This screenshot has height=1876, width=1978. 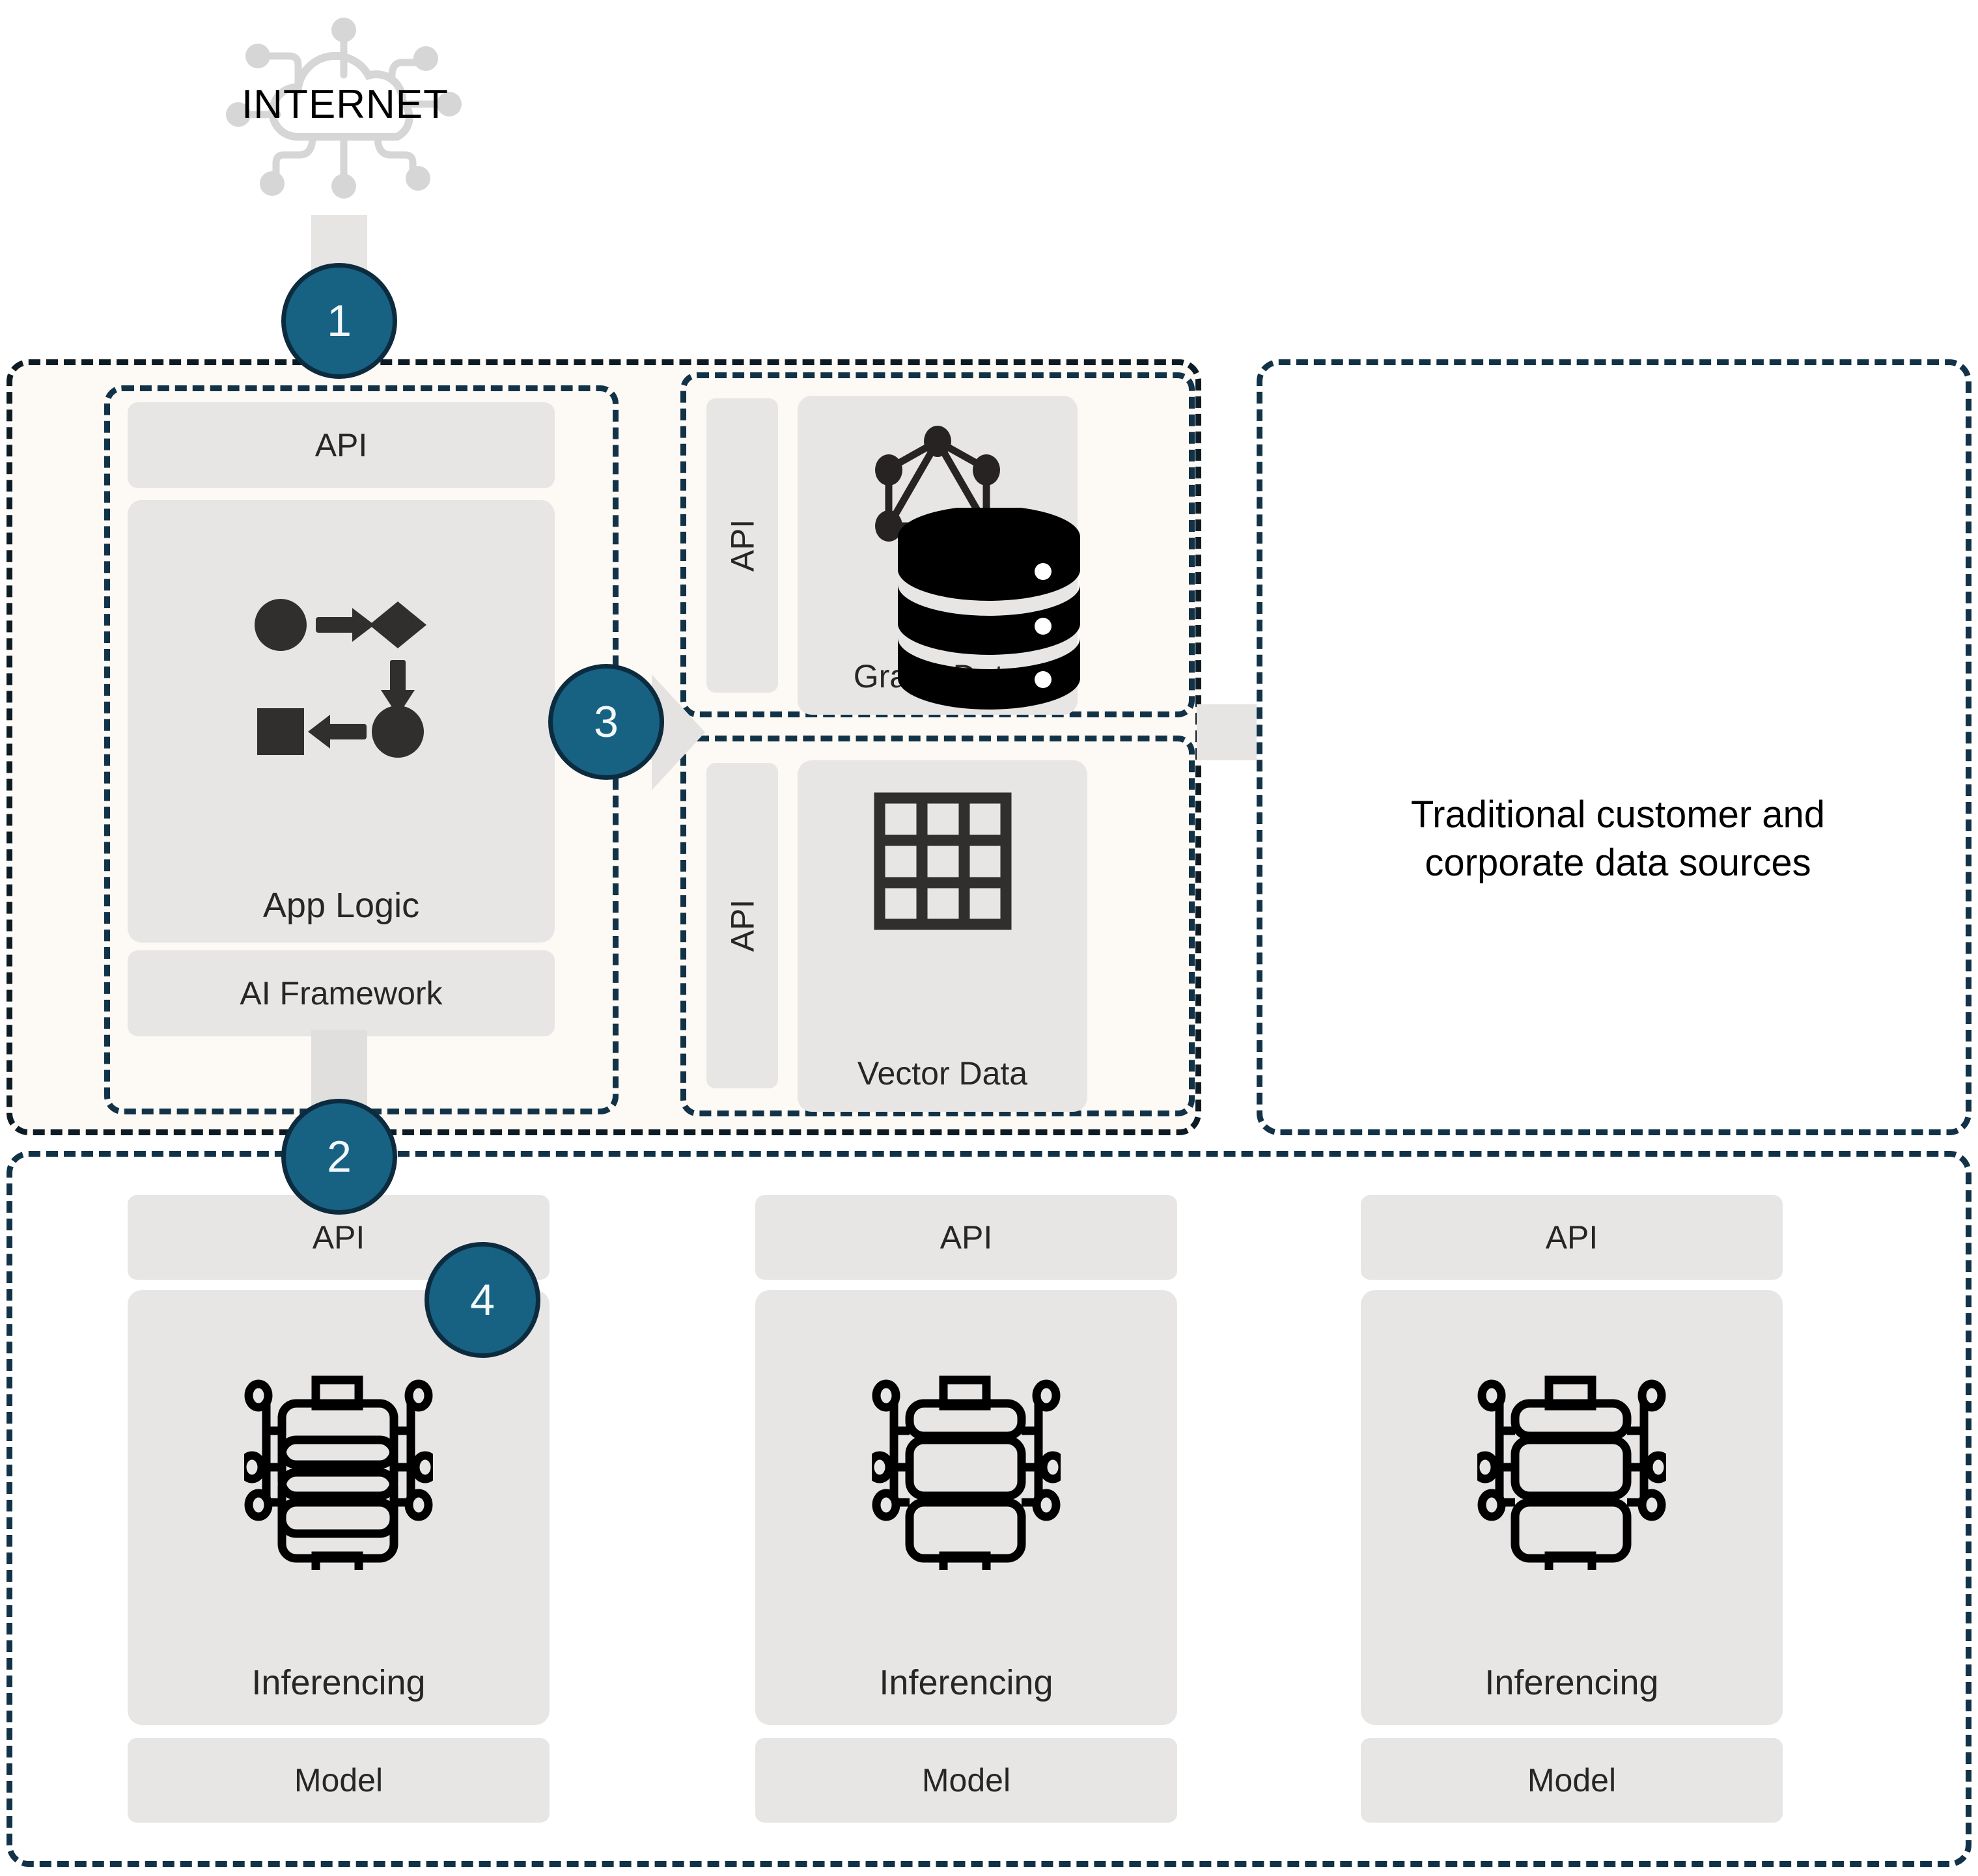 I want to click on step-badge-1-number: 1, so click(x=339, y=321).